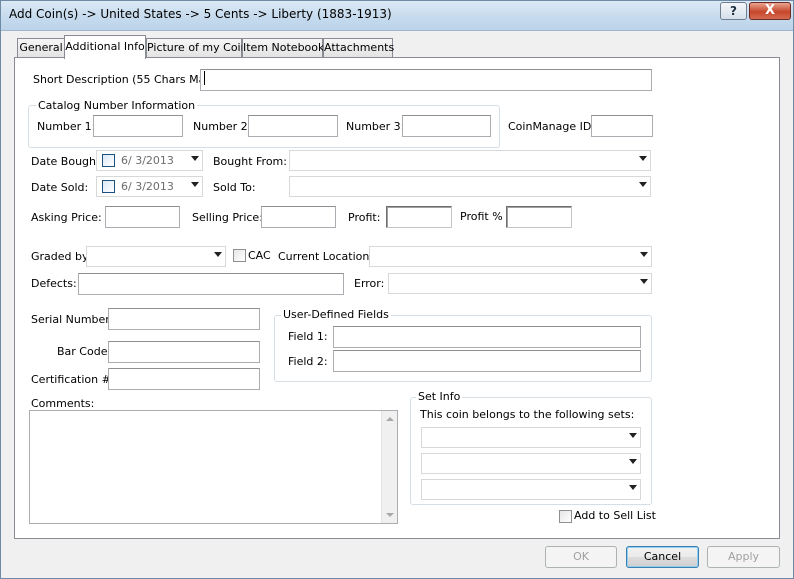 This screenshot has height=579, width=794. Describe the element at coordinates (227, 217) in the screenshot. I see `selling-price-label: Selling Price:` at that location.